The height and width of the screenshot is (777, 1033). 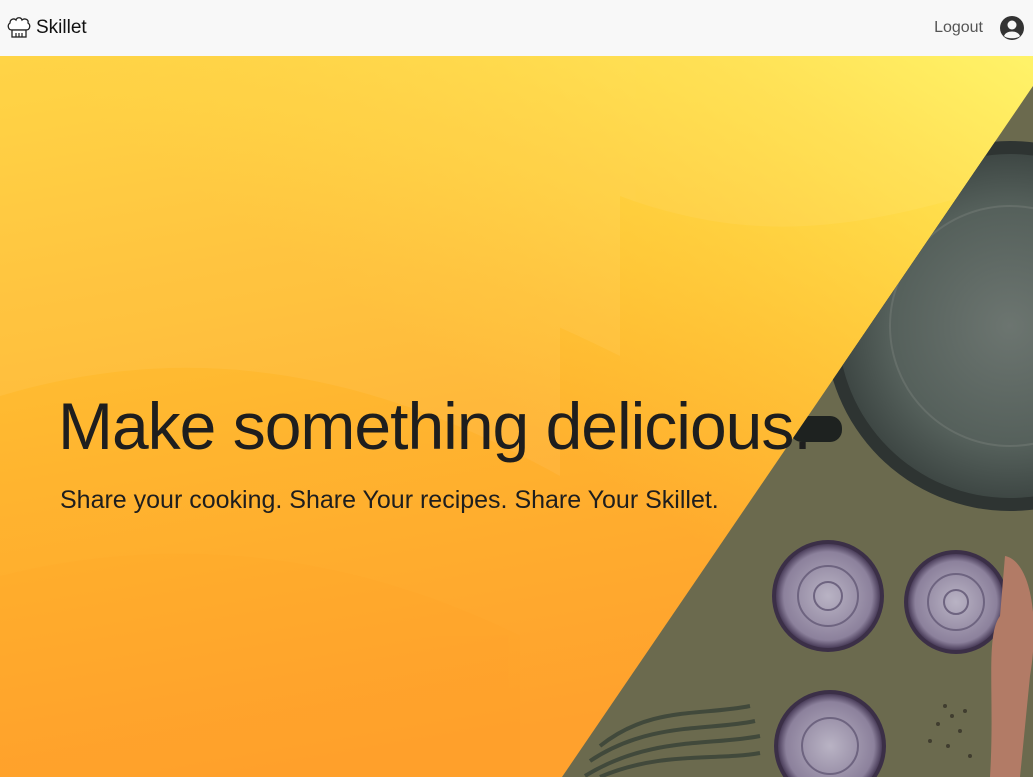 I want to click on brand-name: Skillet, so click(x=61, y=27).